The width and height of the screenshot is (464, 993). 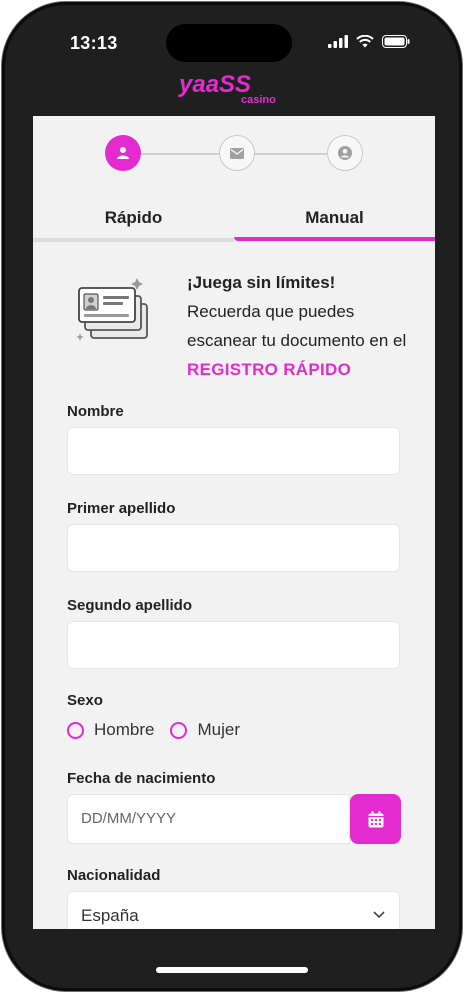 I want to click on primer-apellido-input, so click(x=233, y=548).